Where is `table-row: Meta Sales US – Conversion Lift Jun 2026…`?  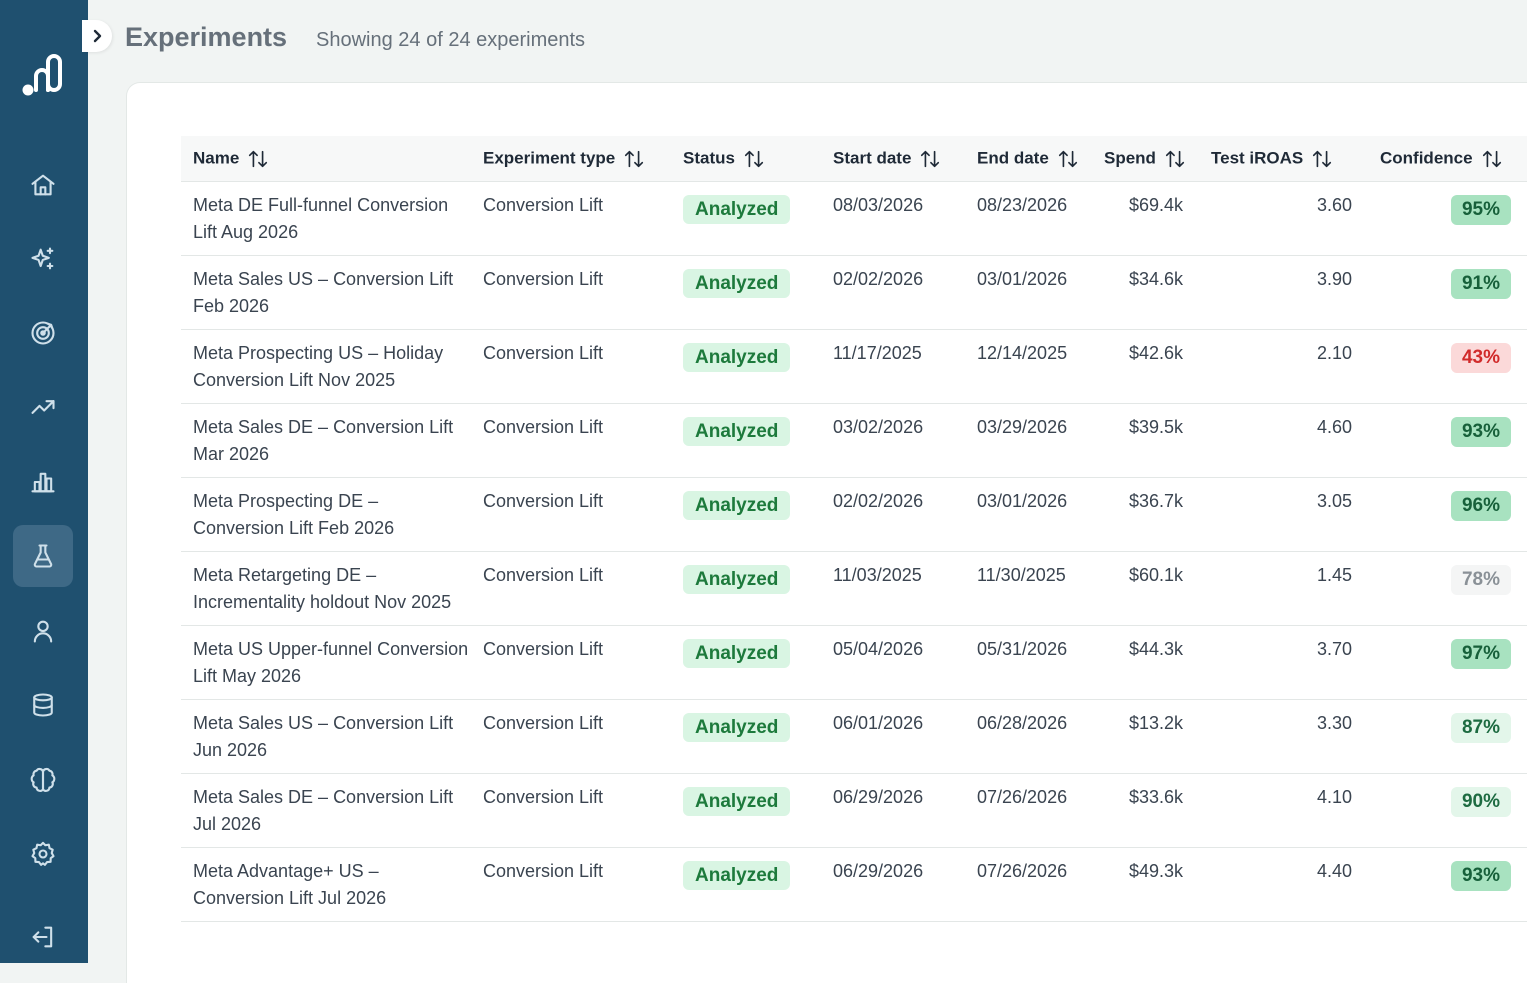 table-row: Meta Sales US – Conversion Lift Jun 2026… is located at coordinates (854, 736).